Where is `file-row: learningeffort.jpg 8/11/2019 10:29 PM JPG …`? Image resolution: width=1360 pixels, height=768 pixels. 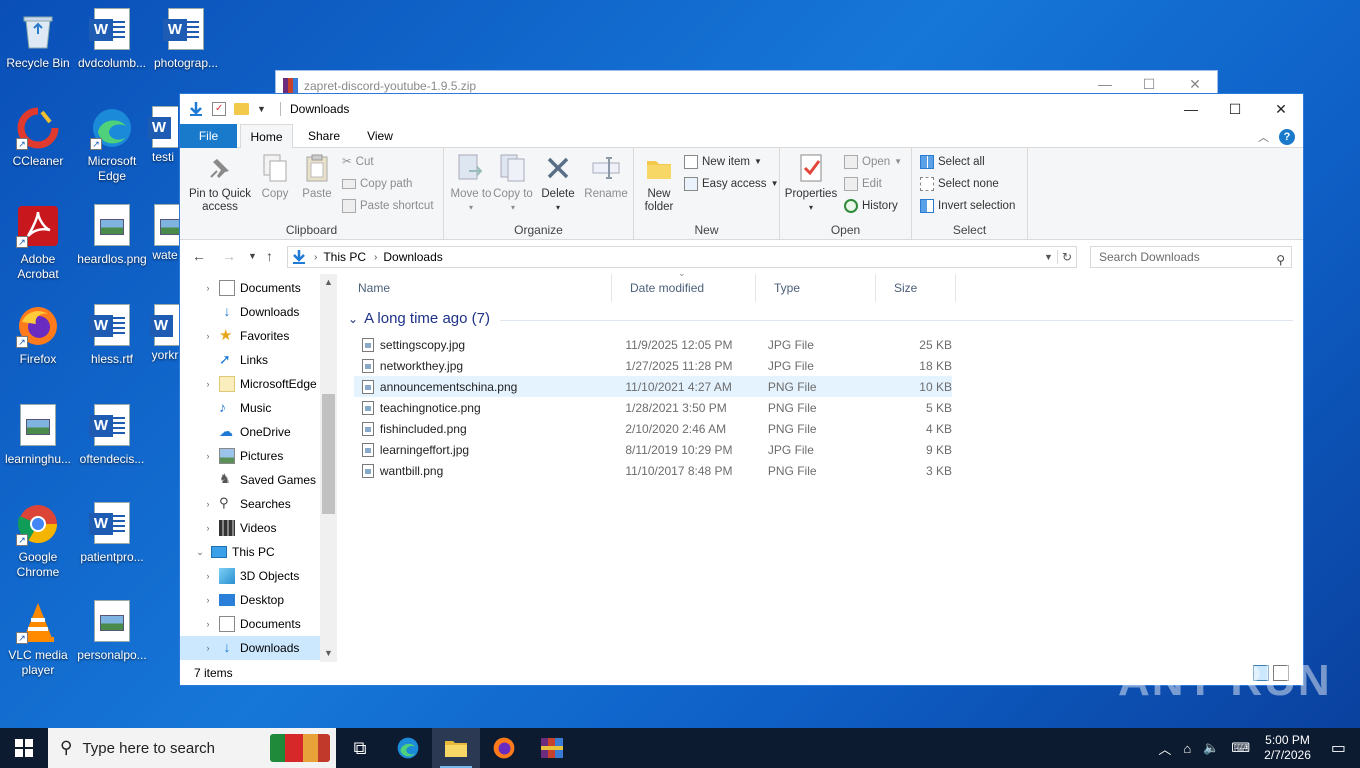 file-row: learningeffort.jpg 8/11/2019 10:29 PM JPG … is located at coordinates (653, 449).